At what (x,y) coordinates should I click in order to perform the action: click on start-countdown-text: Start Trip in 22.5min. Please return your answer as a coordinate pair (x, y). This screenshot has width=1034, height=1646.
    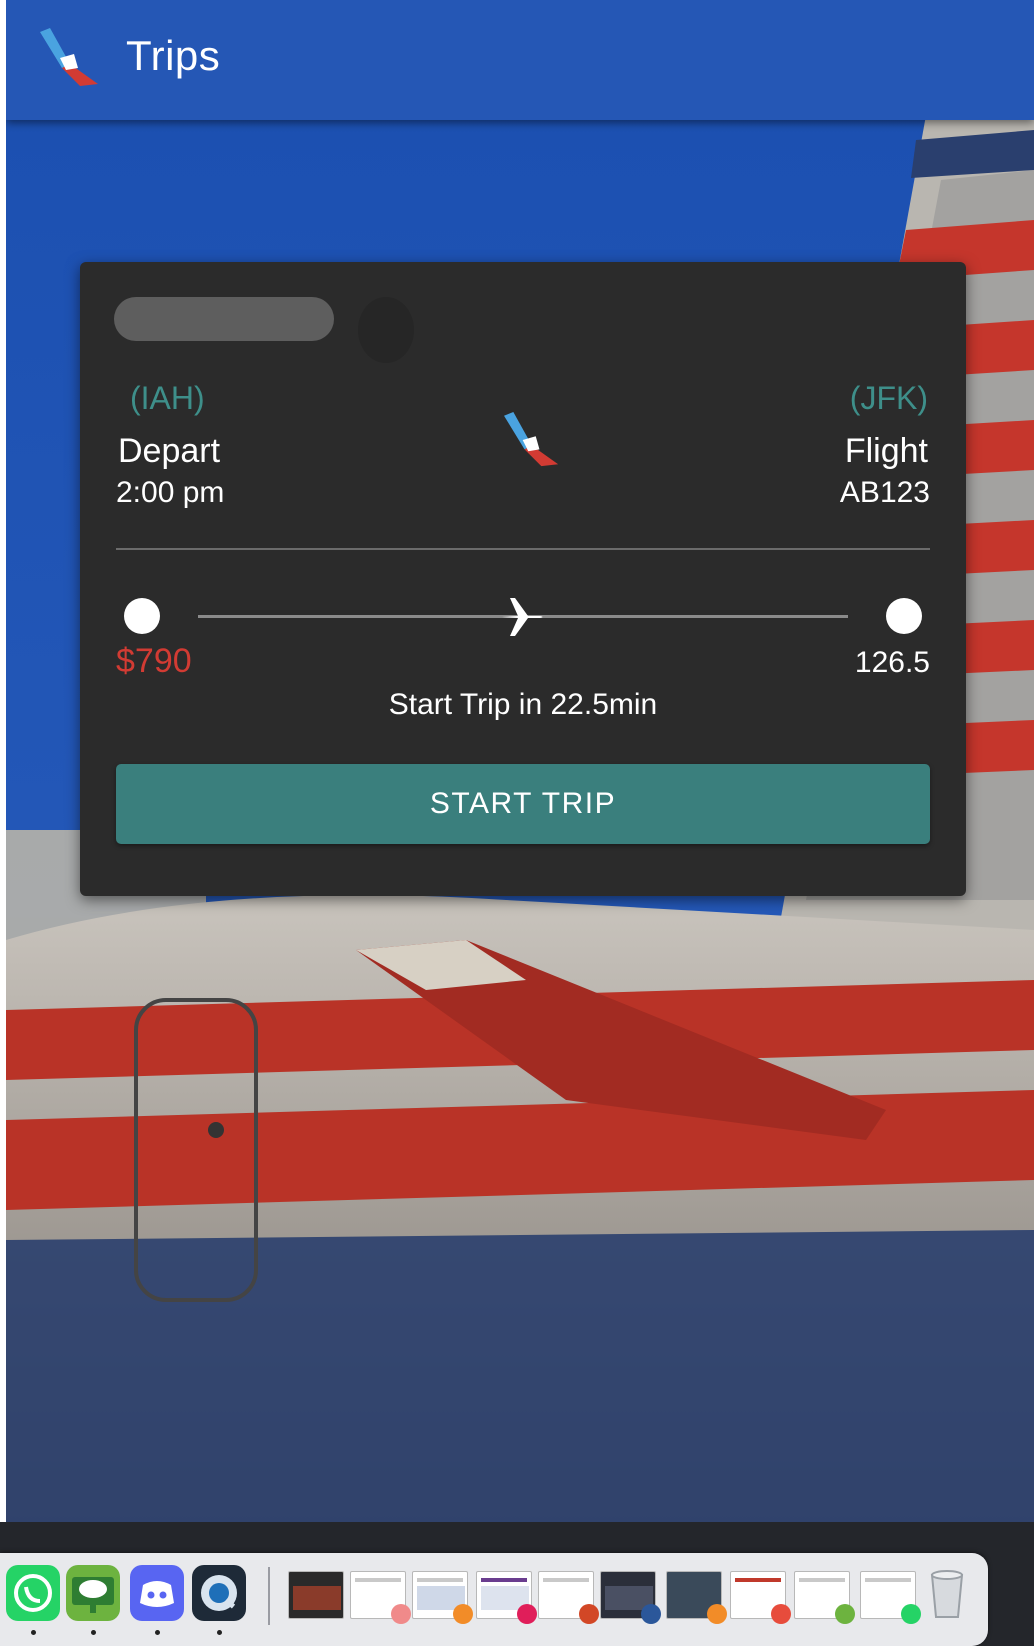
    Looking at the image, I should click on (523, 704).